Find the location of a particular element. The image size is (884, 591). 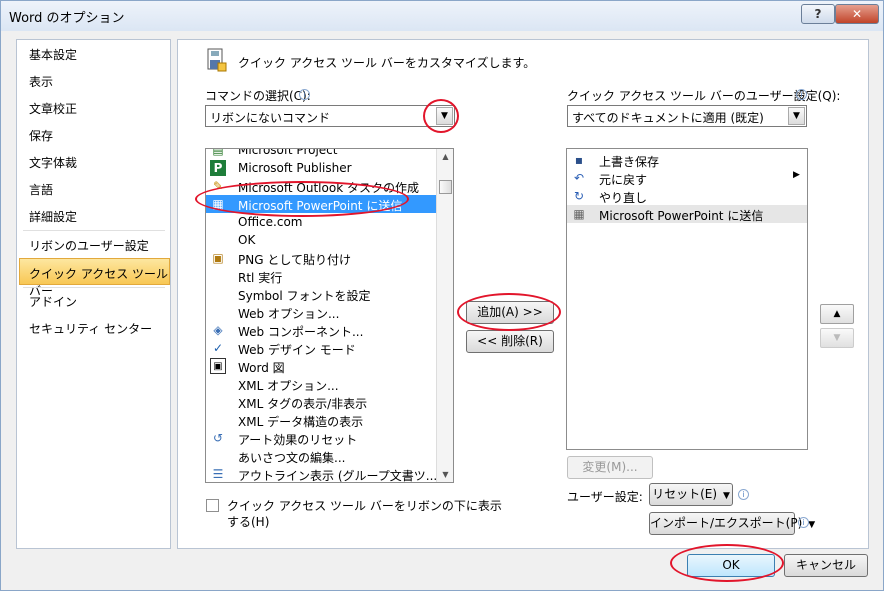

list-item: Rtl 実行 is located at coordinates (329, 276).